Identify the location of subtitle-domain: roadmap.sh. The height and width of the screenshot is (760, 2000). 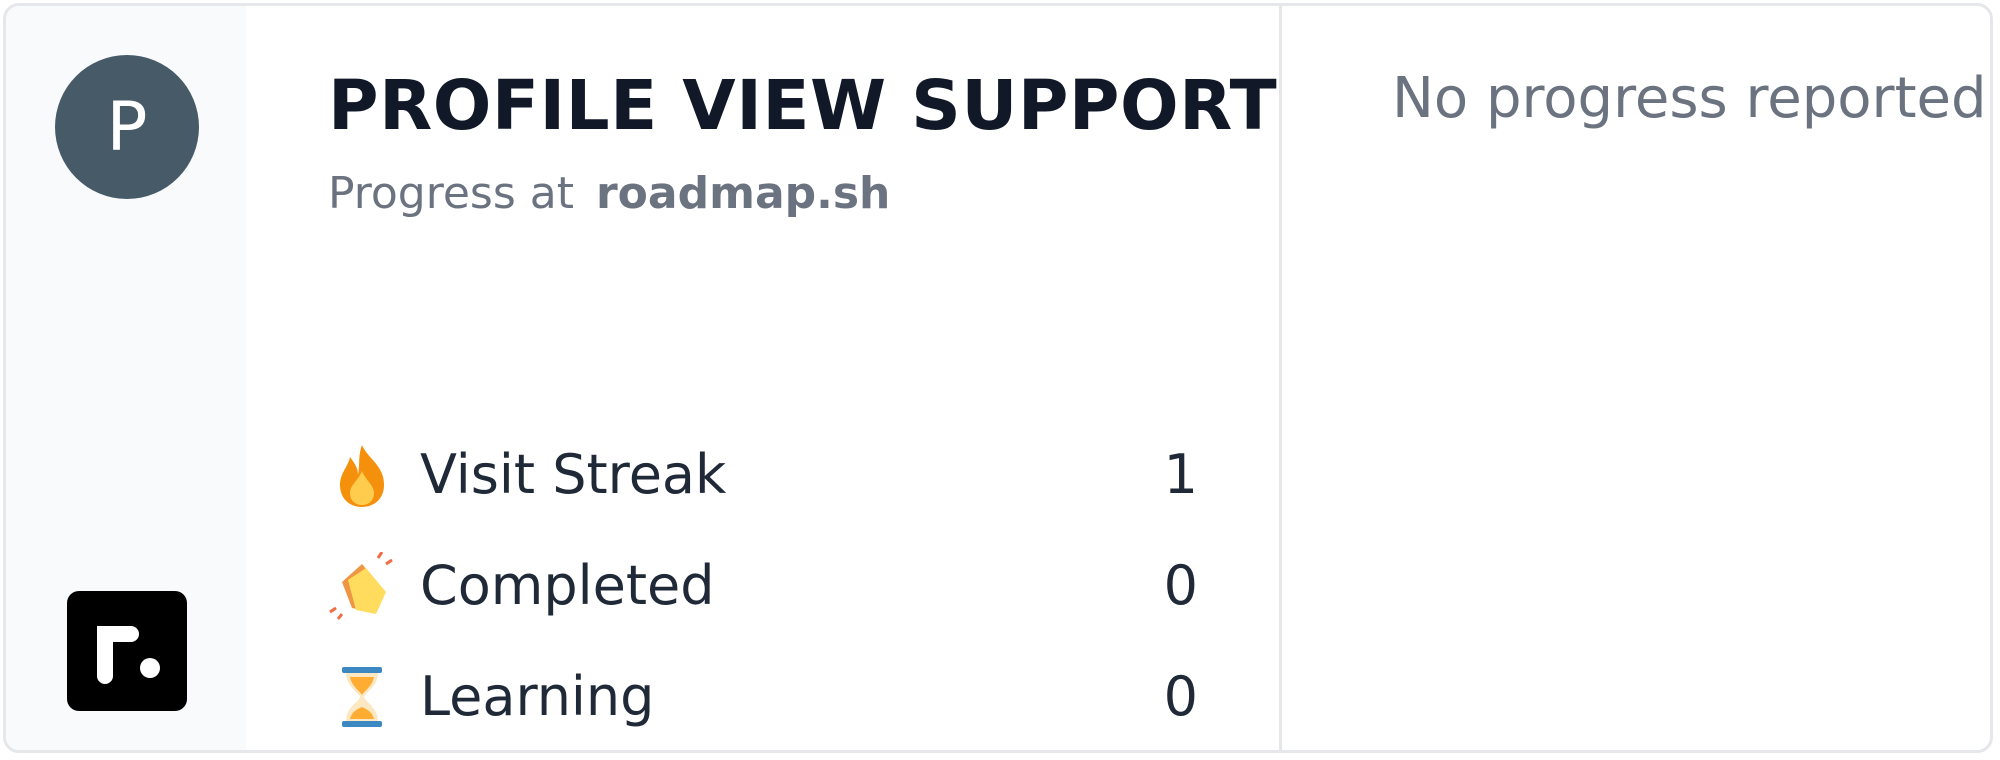
(743, 193).